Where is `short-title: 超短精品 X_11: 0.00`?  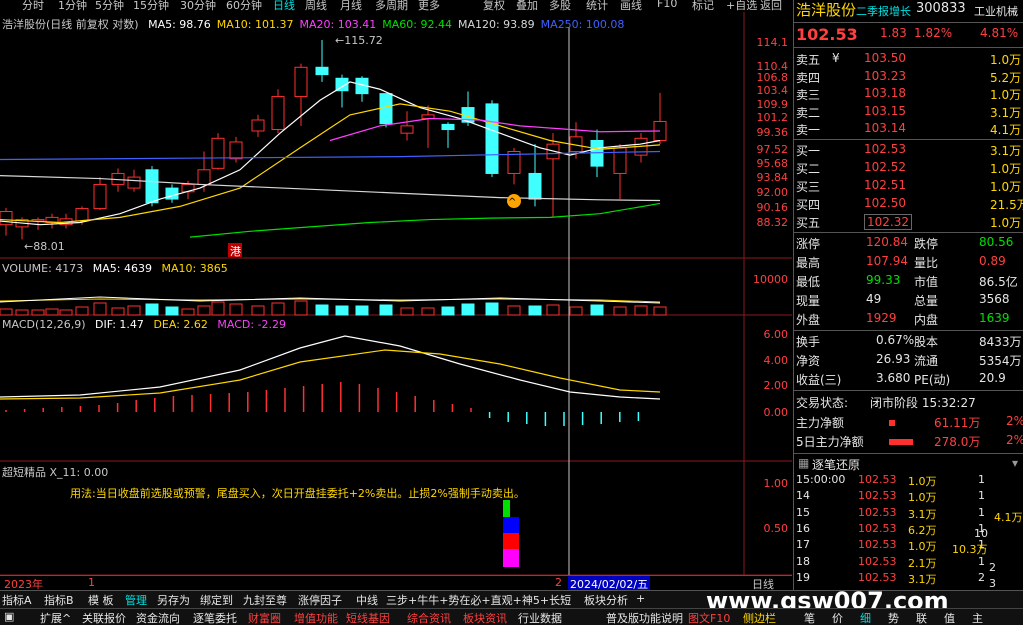 short-title: 超短精品 X_11: 0.00 is located at coordinates (55, 472).